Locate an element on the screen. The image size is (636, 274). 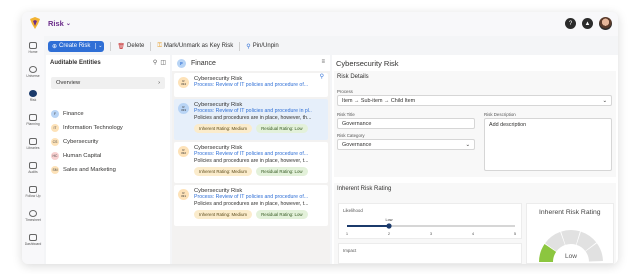
plus-circle-icon: ⊕ is located at coordinates (55, 46).